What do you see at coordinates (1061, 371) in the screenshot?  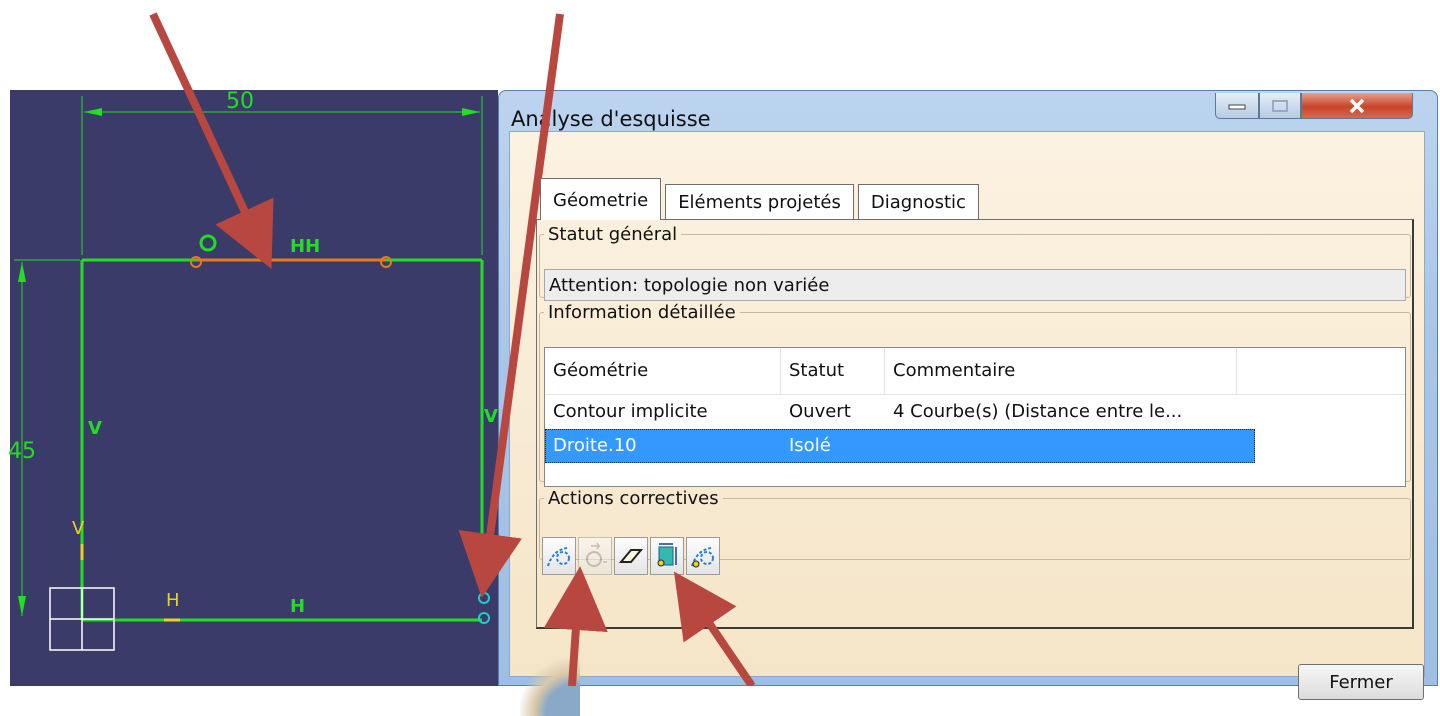 I see `column-header-commentaire: Commentaire` at bounding box center [1061, 371].